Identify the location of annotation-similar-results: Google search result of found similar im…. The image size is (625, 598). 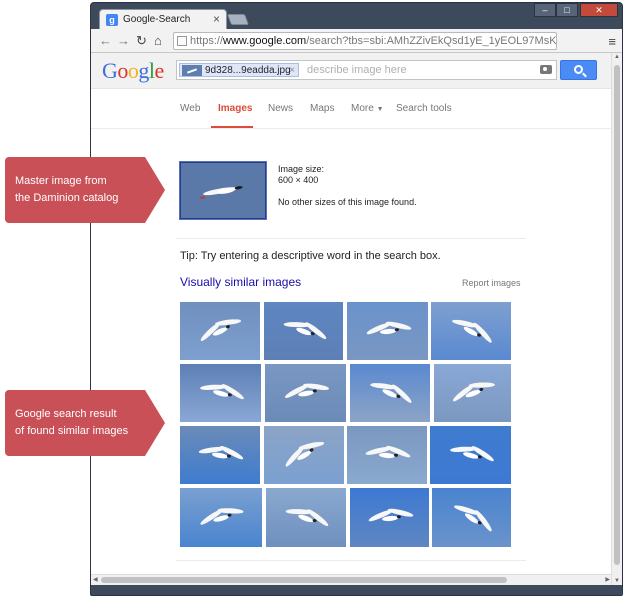
(85, 423).